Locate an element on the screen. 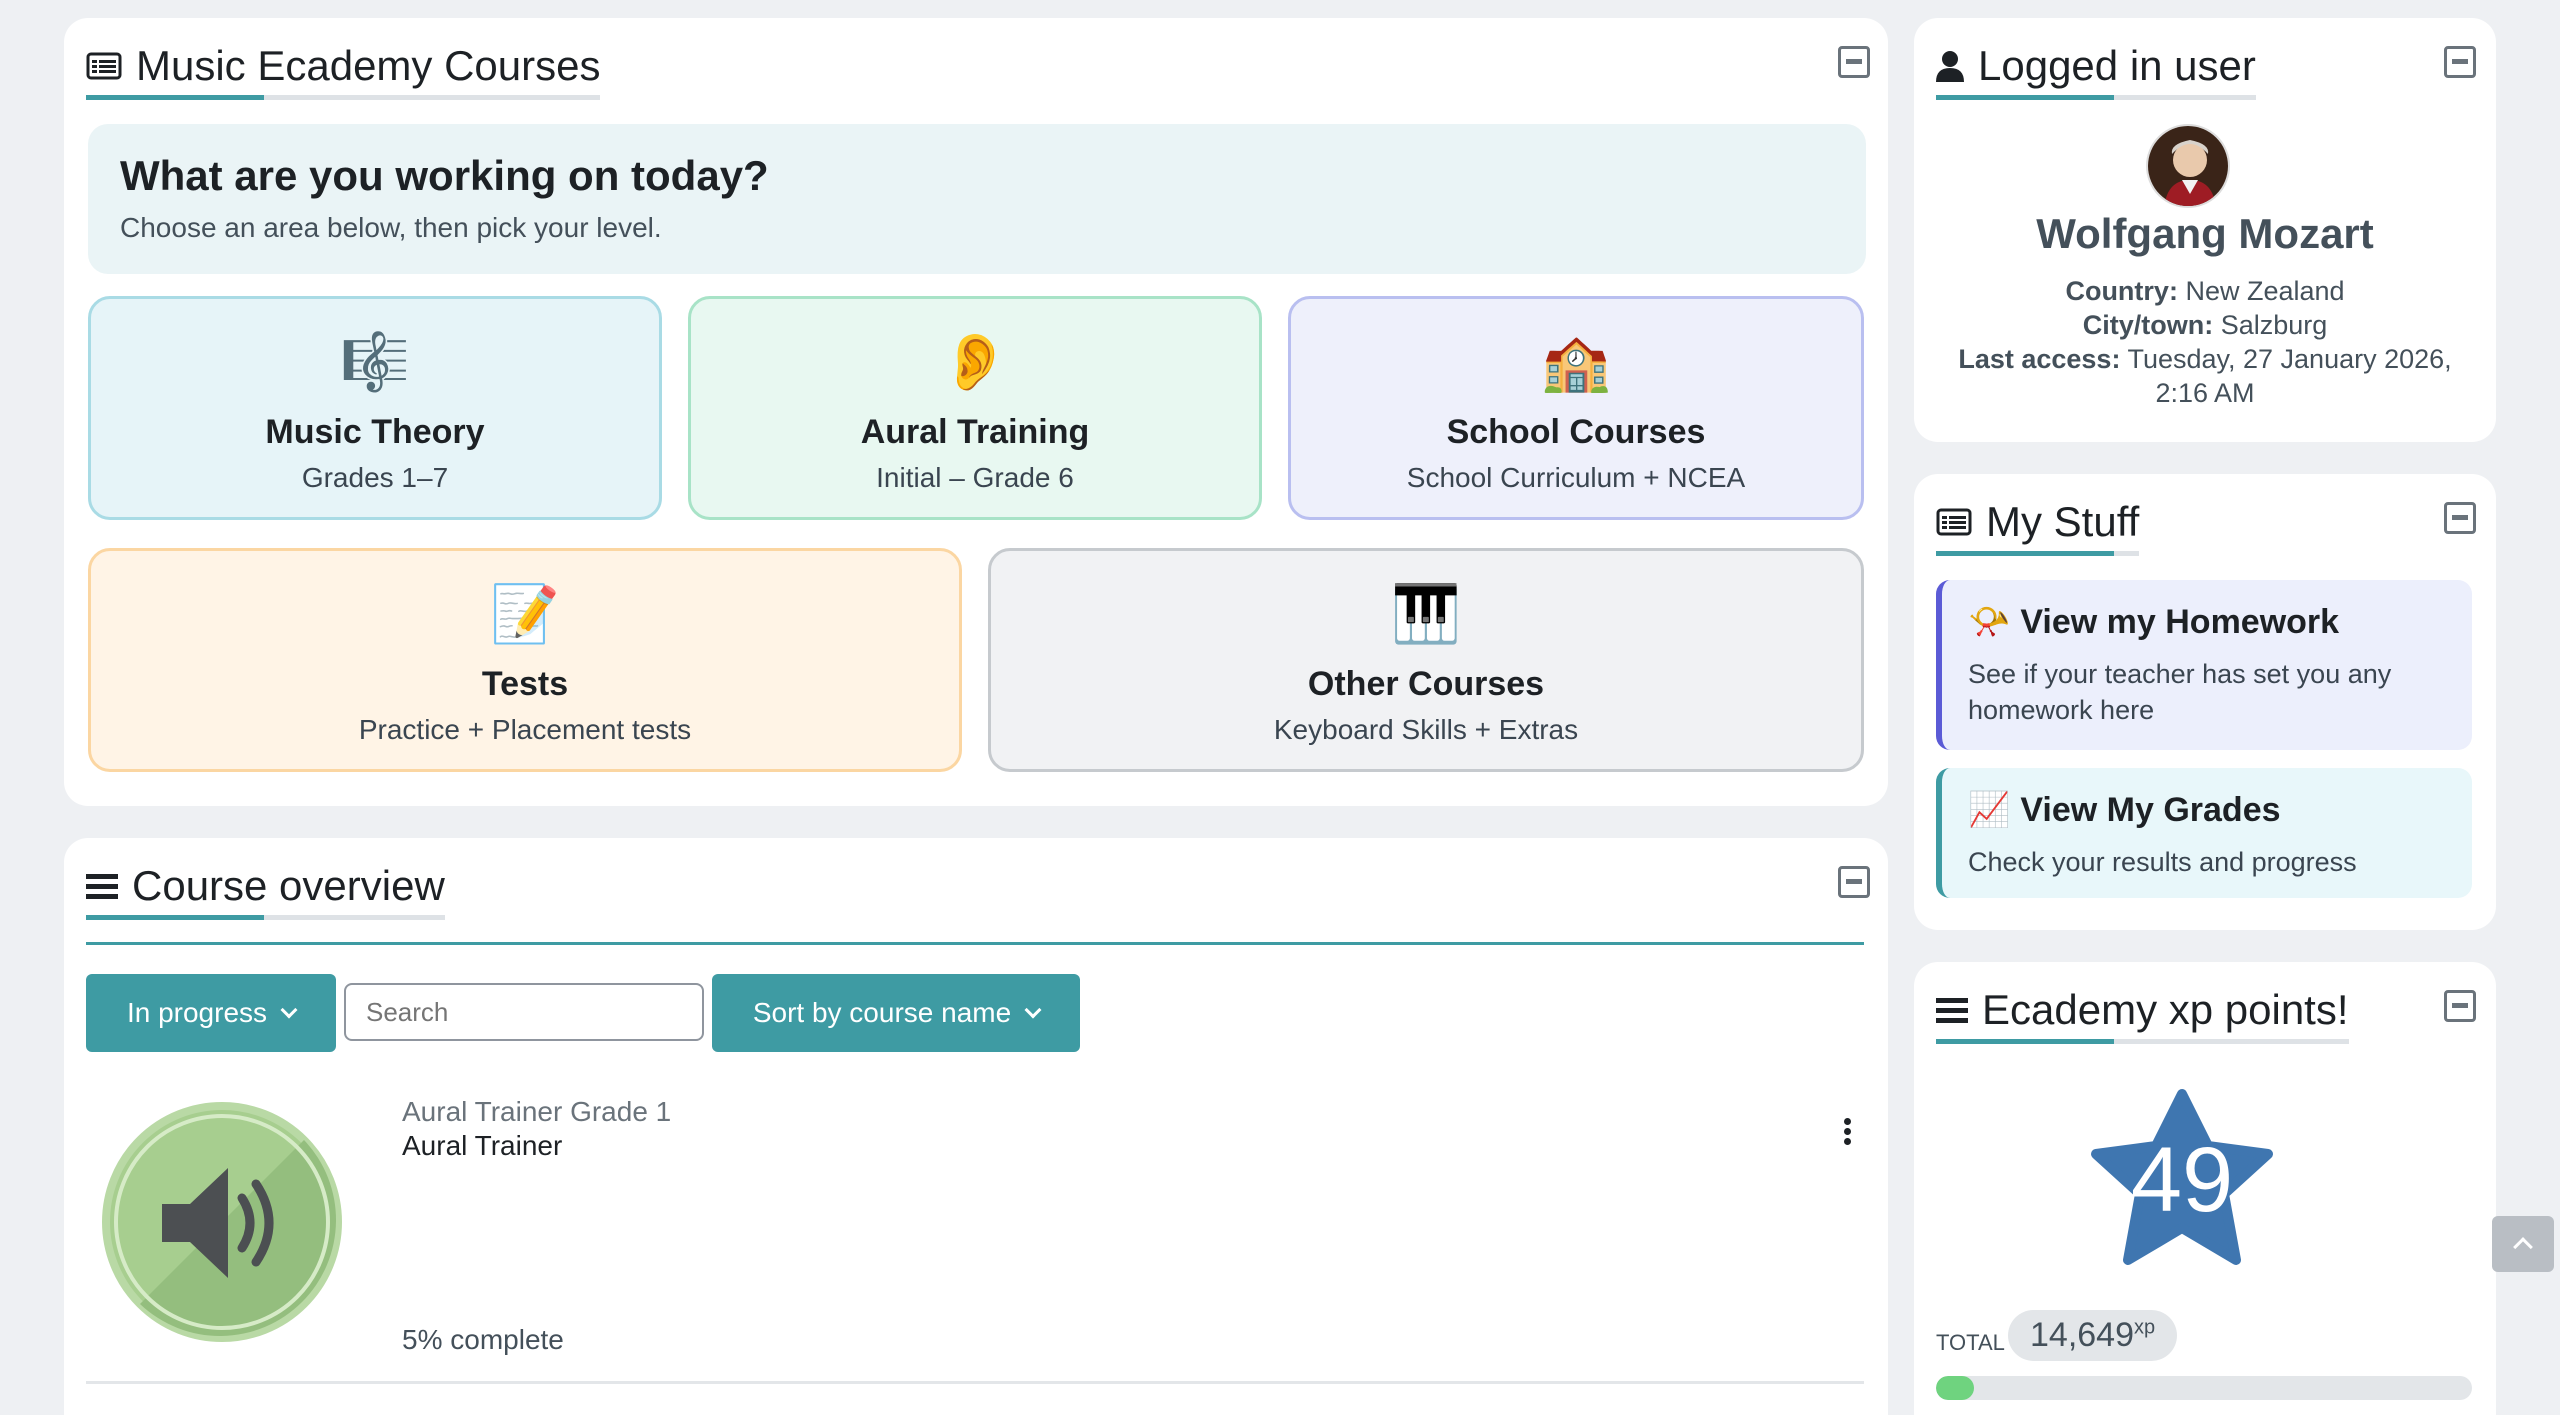 Image resolution: width=2560 pixels, height=1415 pixels. grades-title: View My Grades is located at coordinates (2150, 809).